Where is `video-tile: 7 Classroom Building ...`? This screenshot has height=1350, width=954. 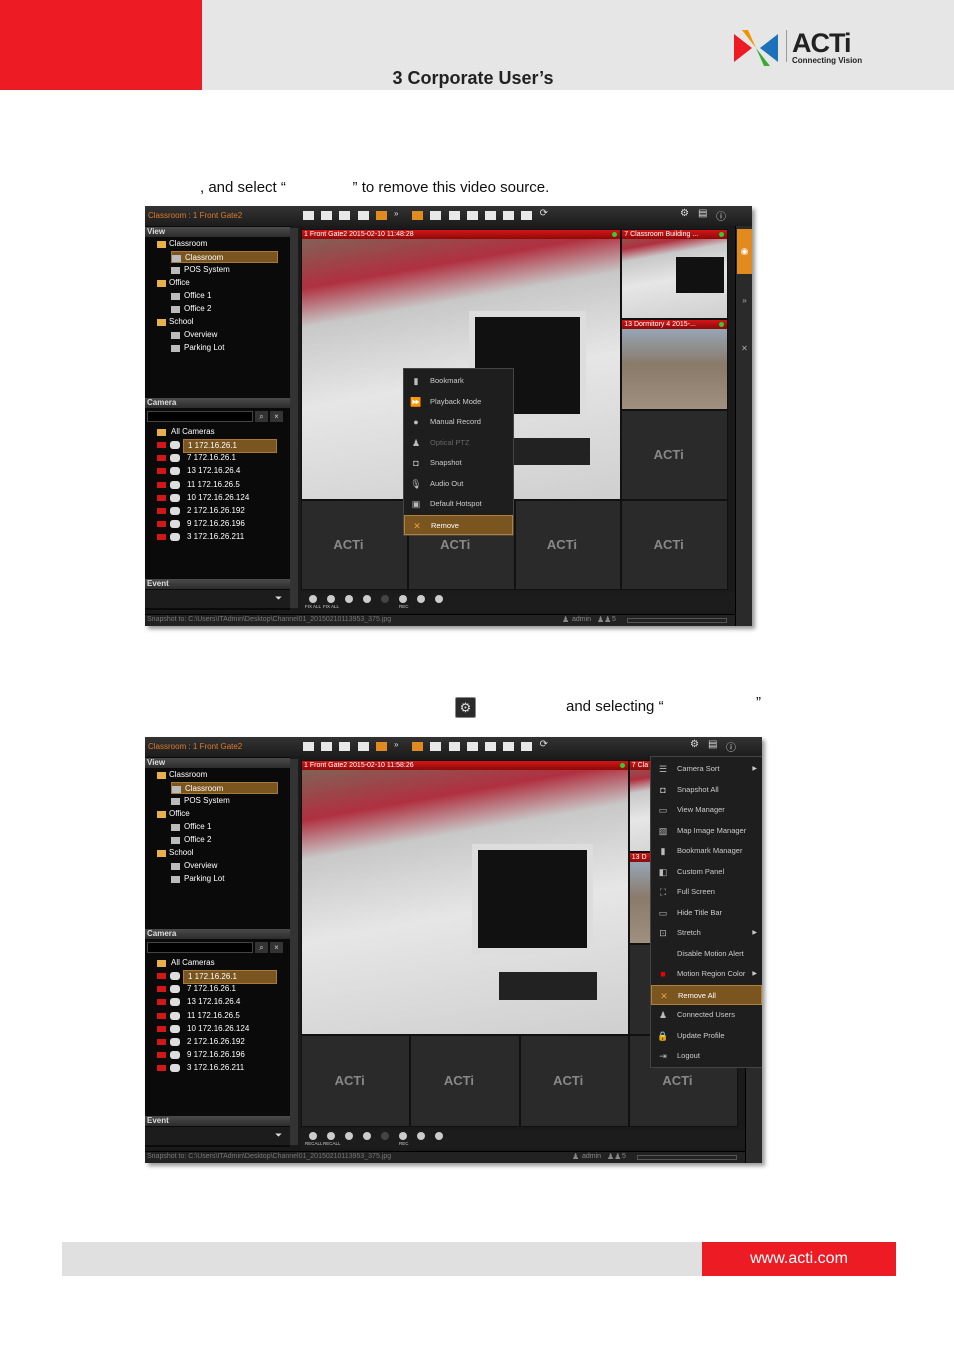 video-tile: 7 Classroom Building ... is located at coordinates (674, 274).